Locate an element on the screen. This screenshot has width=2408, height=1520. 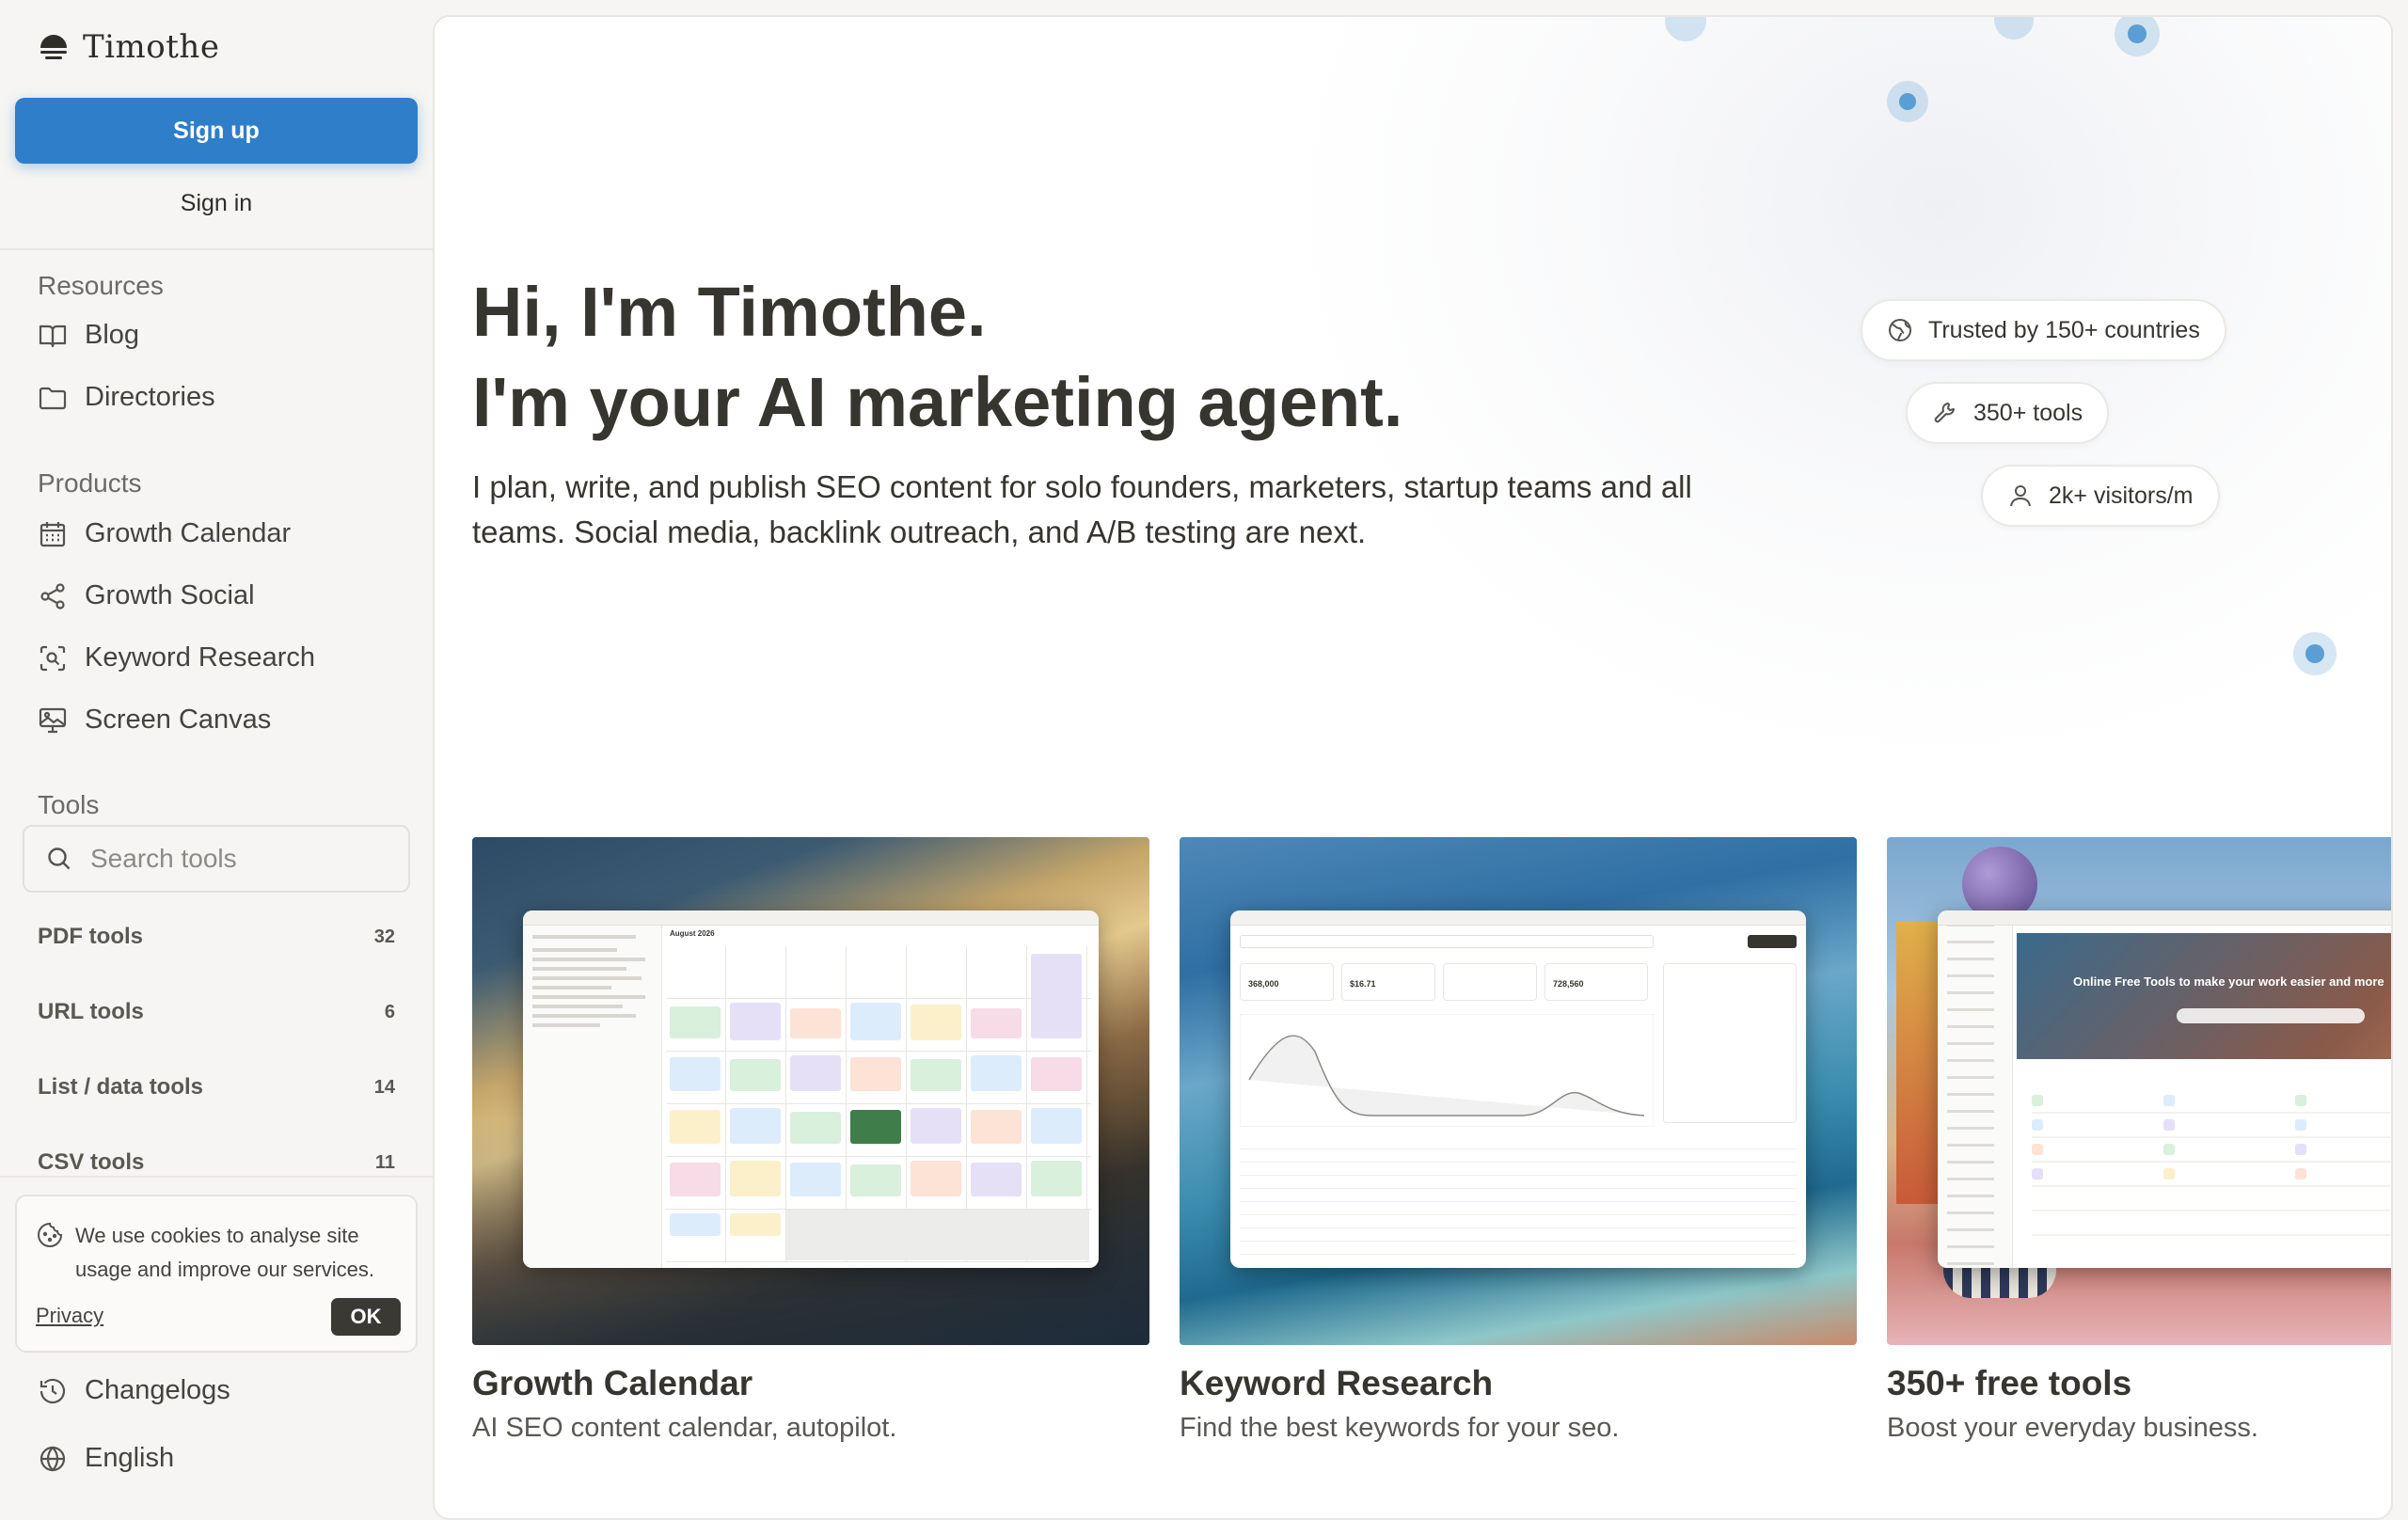
sidebar-item-label: Blog is located at coordinates (113, 335).